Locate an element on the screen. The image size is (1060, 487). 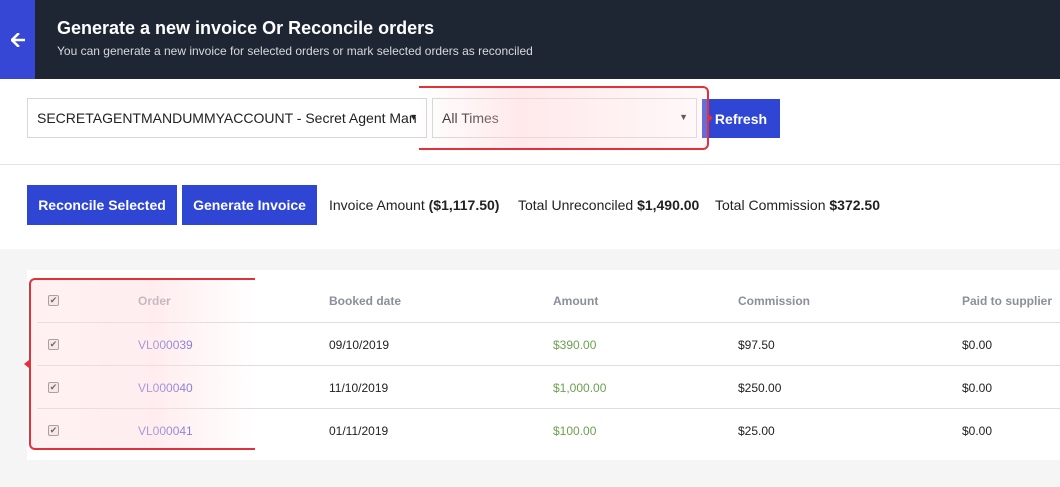
arrow-left-icon is located at coordinates (17, 39).